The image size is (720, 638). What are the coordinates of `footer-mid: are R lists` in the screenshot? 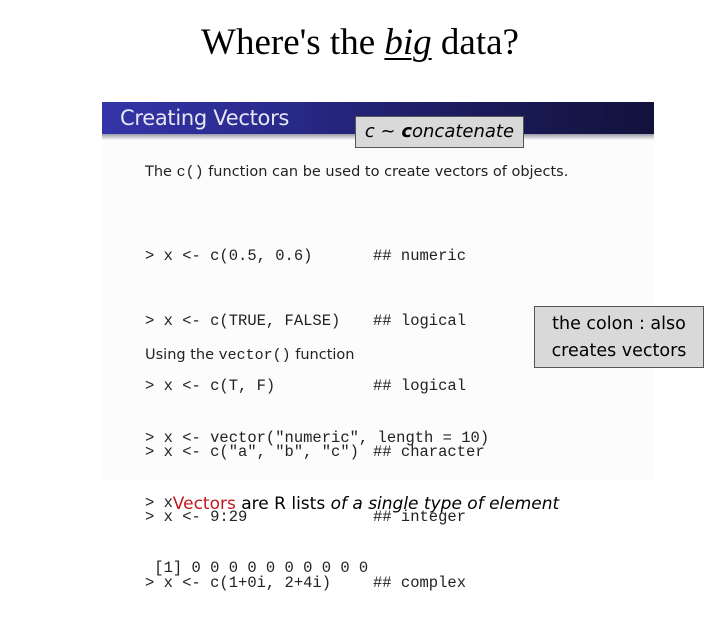 It's located at (283, 504).